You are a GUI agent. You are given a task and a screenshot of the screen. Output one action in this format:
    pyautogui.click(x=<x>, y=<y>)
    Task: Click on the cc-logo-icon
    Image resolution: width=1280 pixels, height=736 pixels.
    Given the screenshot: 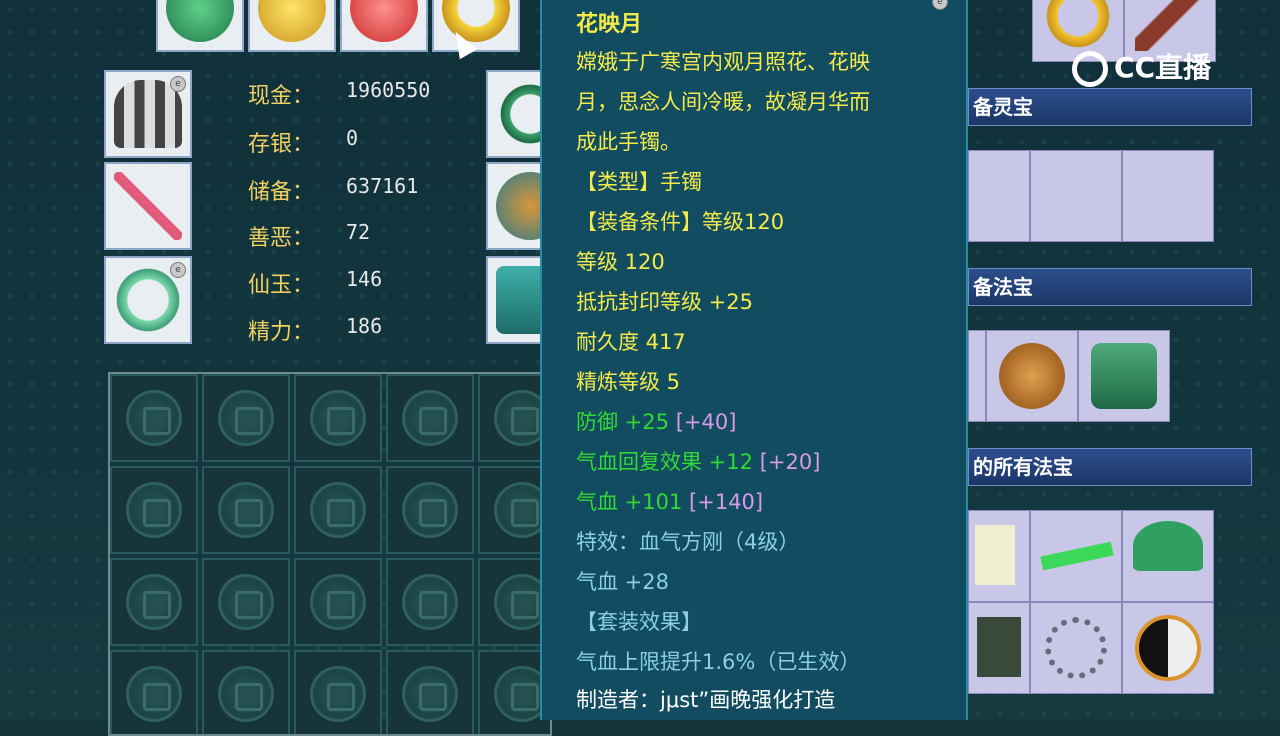 What is the action you would take?
    pyautogui.click(x=1090, y=69)
    